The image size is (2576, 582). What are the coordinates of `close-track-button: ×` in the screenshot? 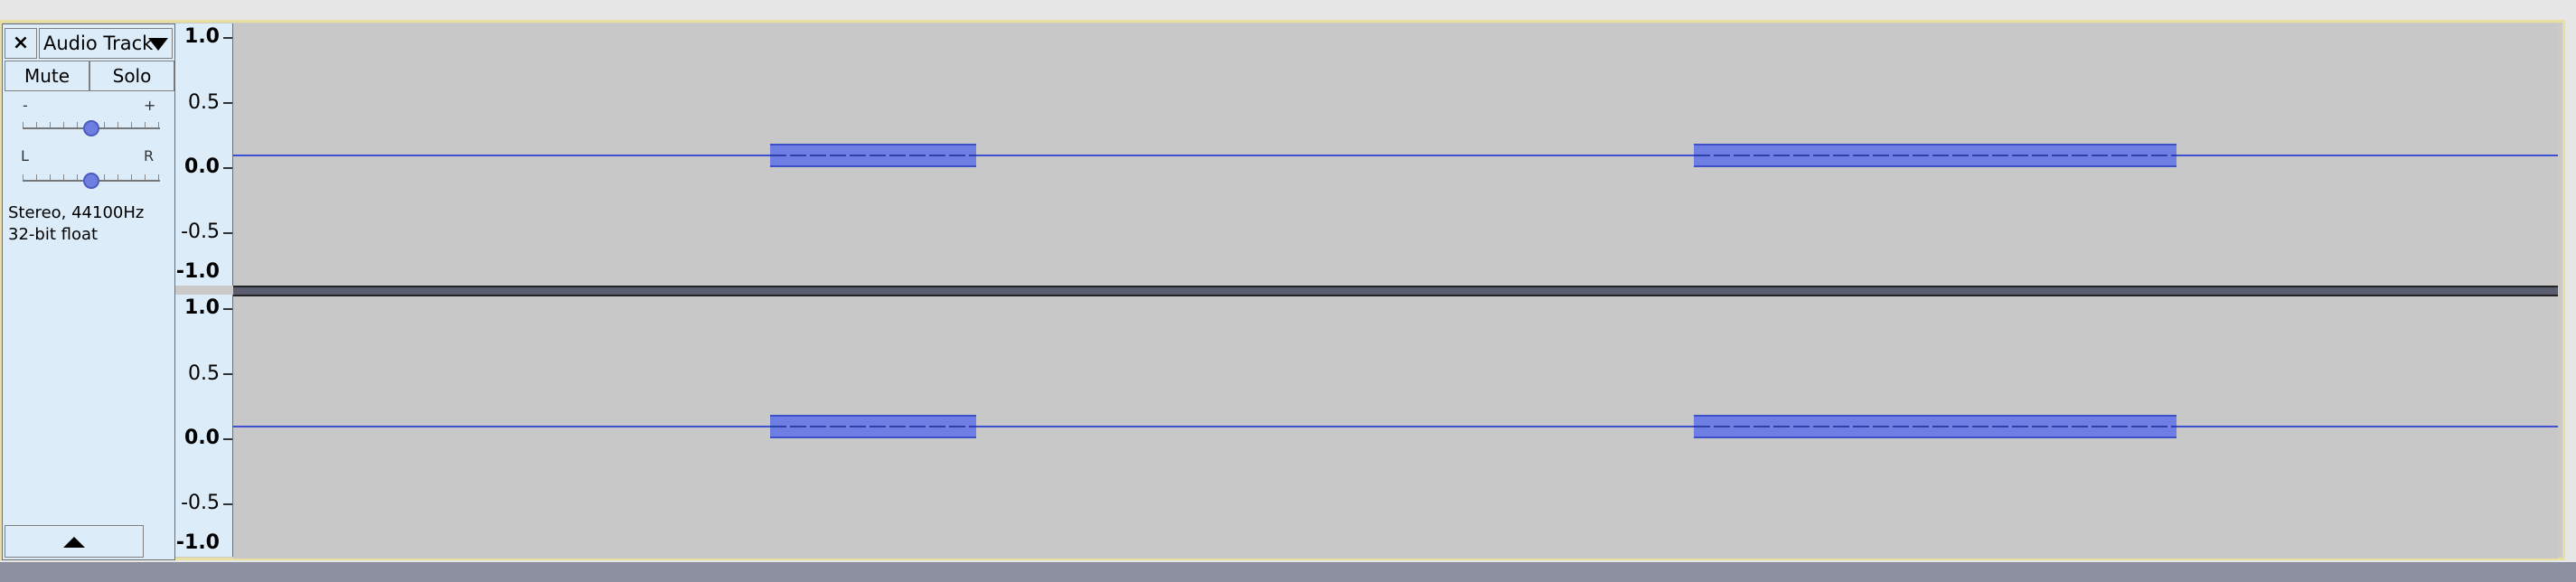 It's located at (21, 43).